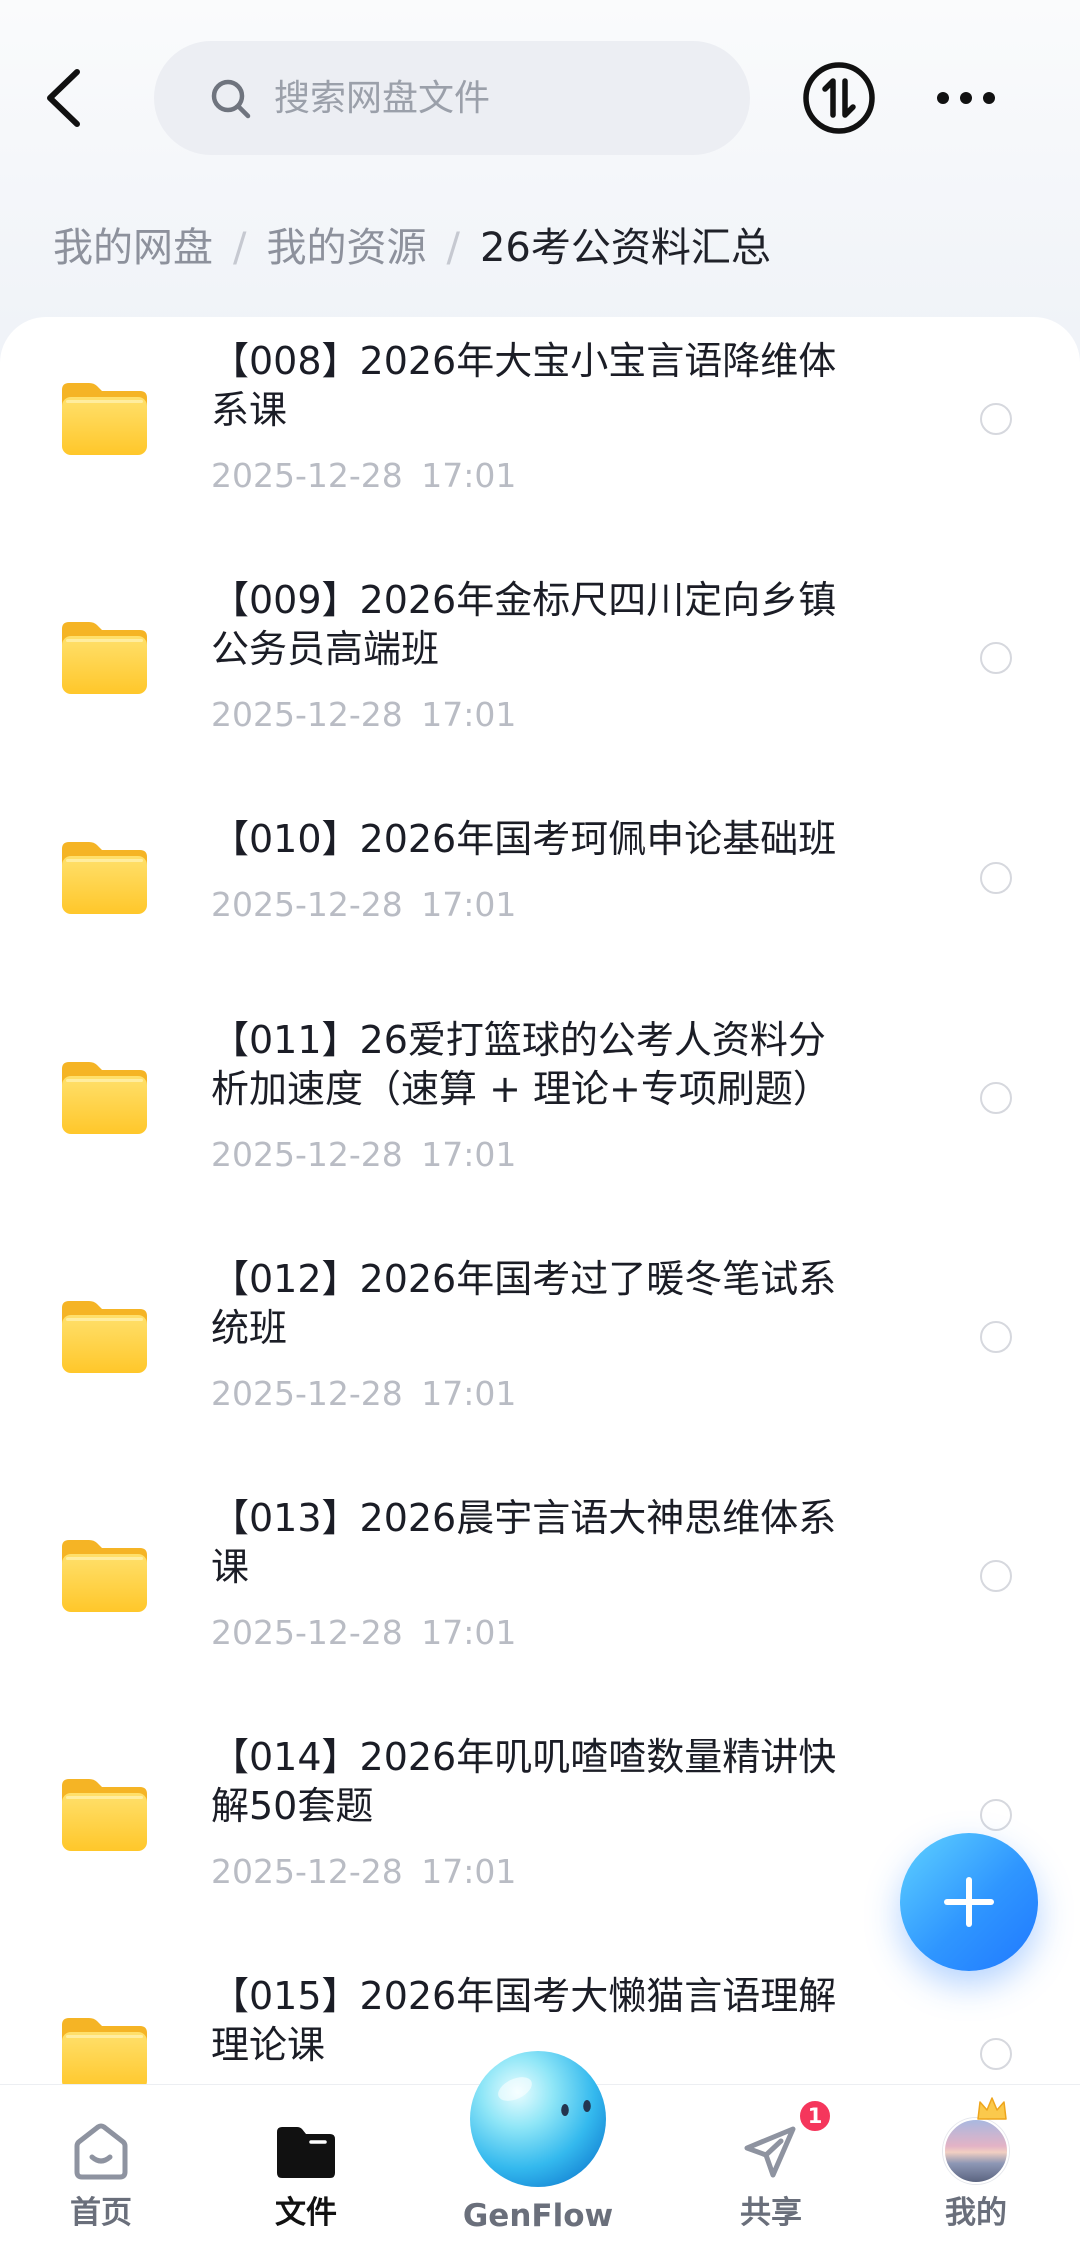  What do you see at coordinates (976, 2151) in the screenshot?
I see `avatar` at bounding box center [976, 2151].